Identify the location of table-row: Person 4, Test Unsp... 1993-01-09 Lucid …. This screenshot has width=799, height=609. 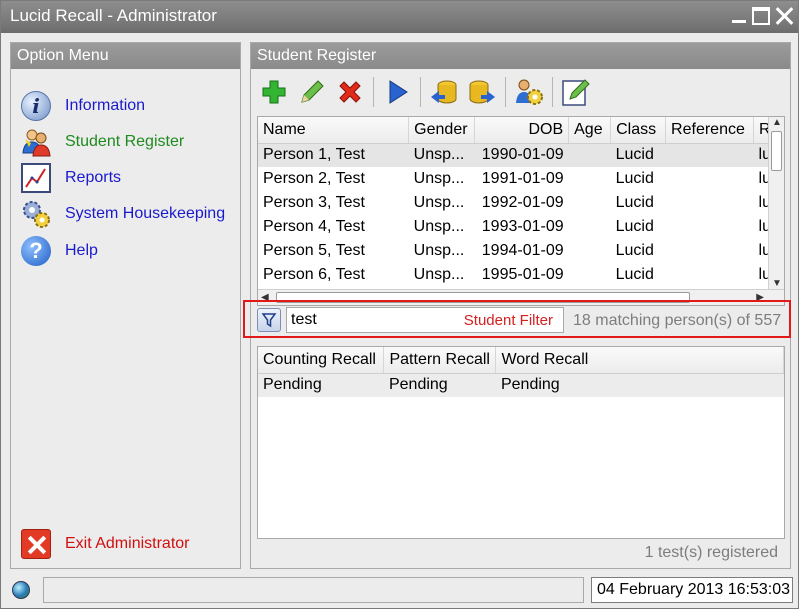
(521, 227).